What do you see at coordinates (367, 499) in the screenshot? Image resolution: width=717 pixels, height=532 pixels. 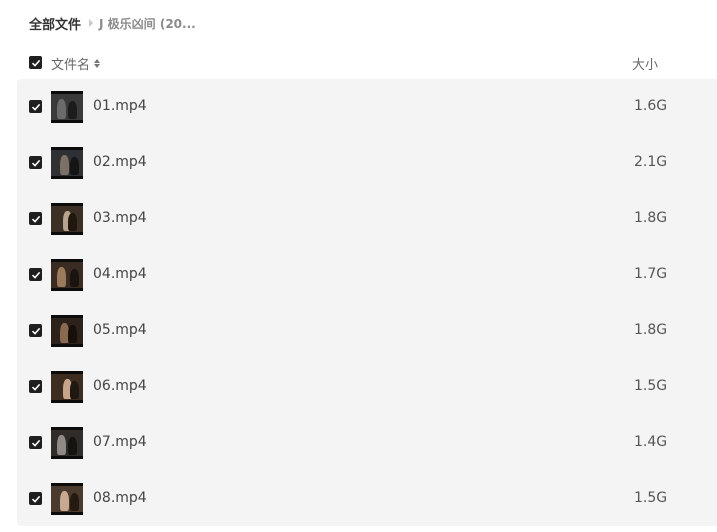 I see `file-row: 08.mp4 1.5G` at bounding box center [367, 499].